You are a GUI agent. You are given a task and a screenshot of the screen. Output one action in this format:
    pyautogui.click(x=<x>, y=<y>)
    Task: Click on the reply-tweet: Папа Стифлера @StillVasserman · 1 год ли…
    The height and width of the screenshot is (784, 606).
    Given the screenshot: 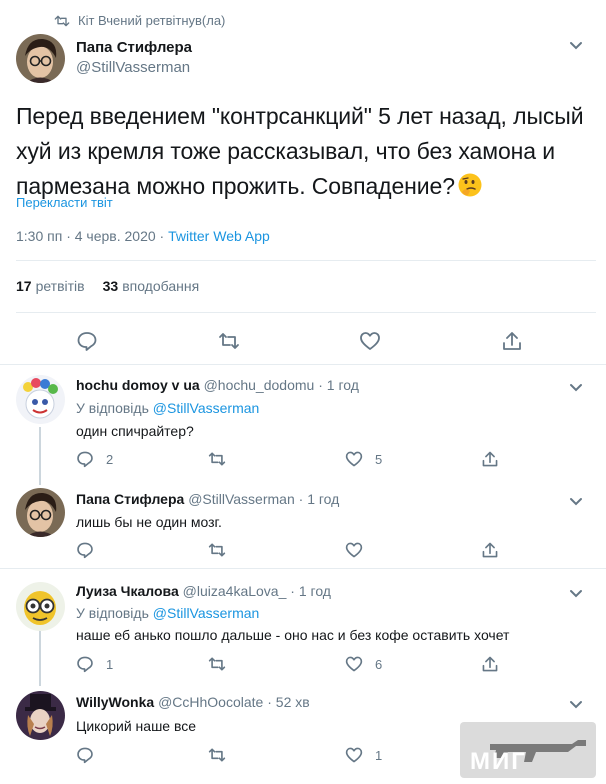 What is the action you would take?
    pyautogui.click(x=303, y=522)
    